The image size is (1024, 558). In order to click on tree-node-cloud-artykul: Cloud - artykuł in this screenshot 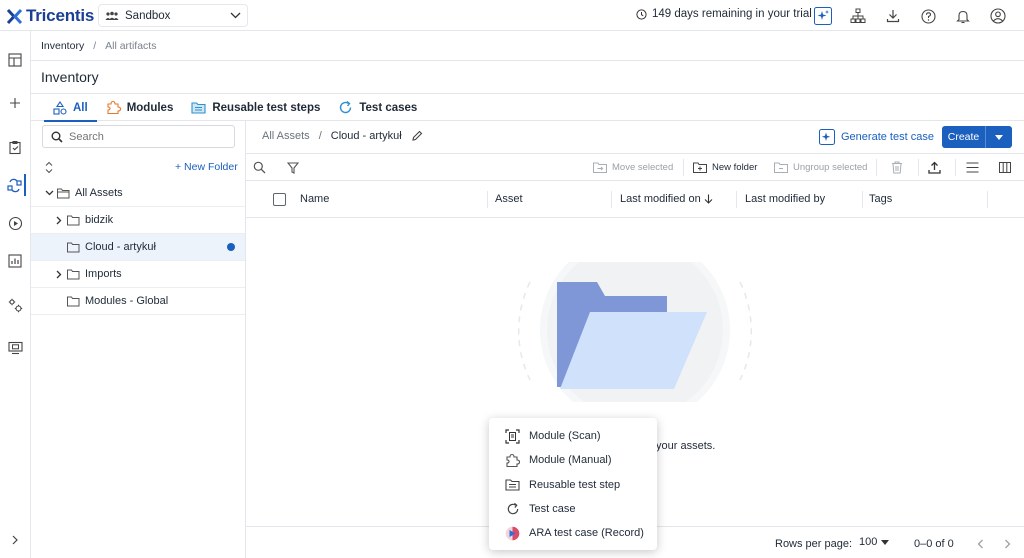, I will do `click(138, 247)`.